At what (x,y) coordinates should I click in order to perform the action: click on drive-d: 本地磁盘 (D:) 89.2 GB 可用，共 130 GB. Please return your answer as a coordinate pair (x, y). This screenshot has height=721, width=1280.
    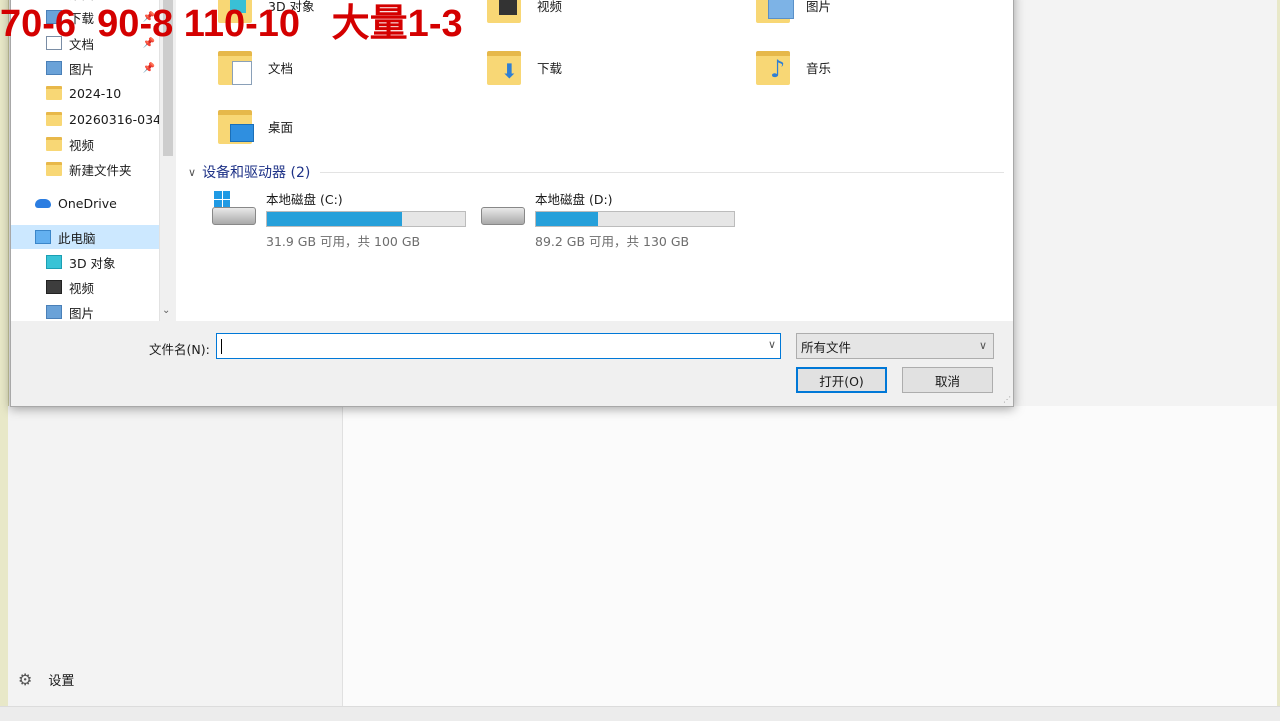
    Looking at the image, I should click on (608, 219).